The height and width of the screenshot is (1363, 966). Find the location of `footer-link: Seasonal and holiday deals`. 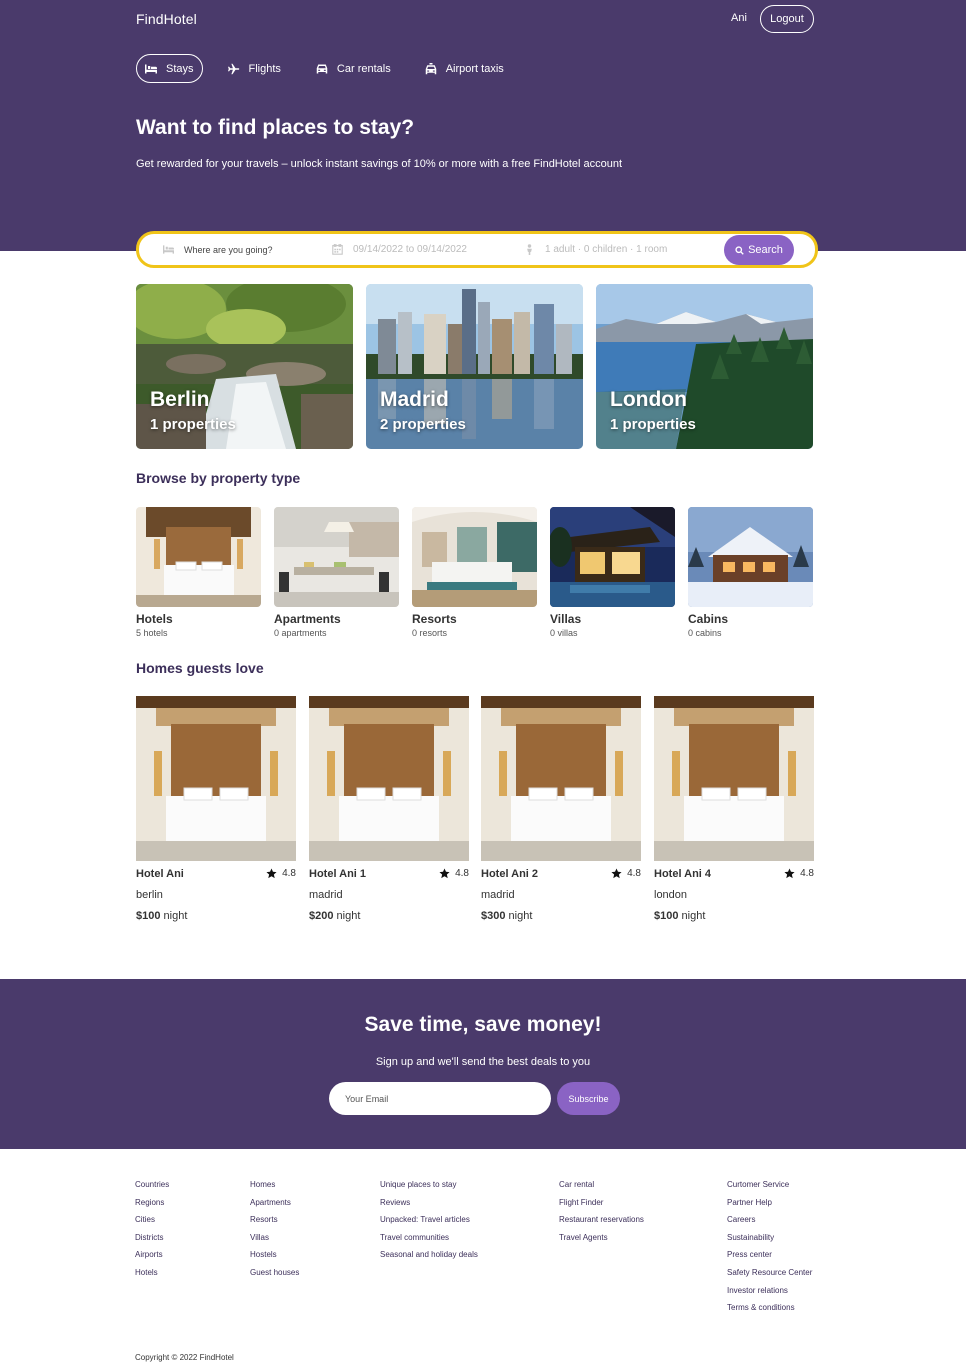

footer-link: Seasonal and holiday deals is located at coordinates (429, 1258).